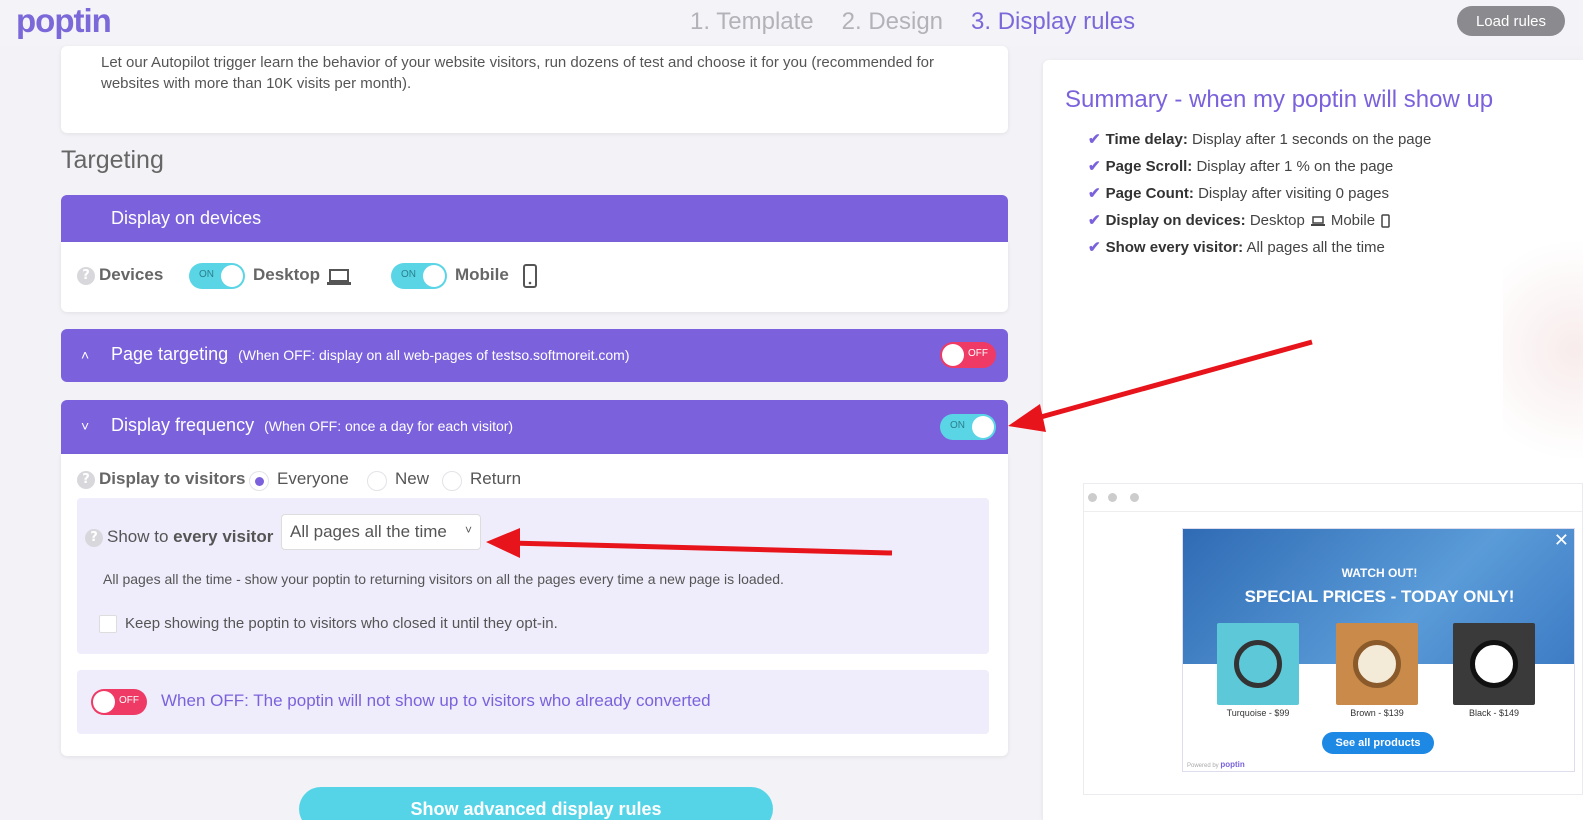 The height and width of the screenshot is (820, 1583). I want to click on popup-watch-out: WATCH OUT!, so click(1379, 573).